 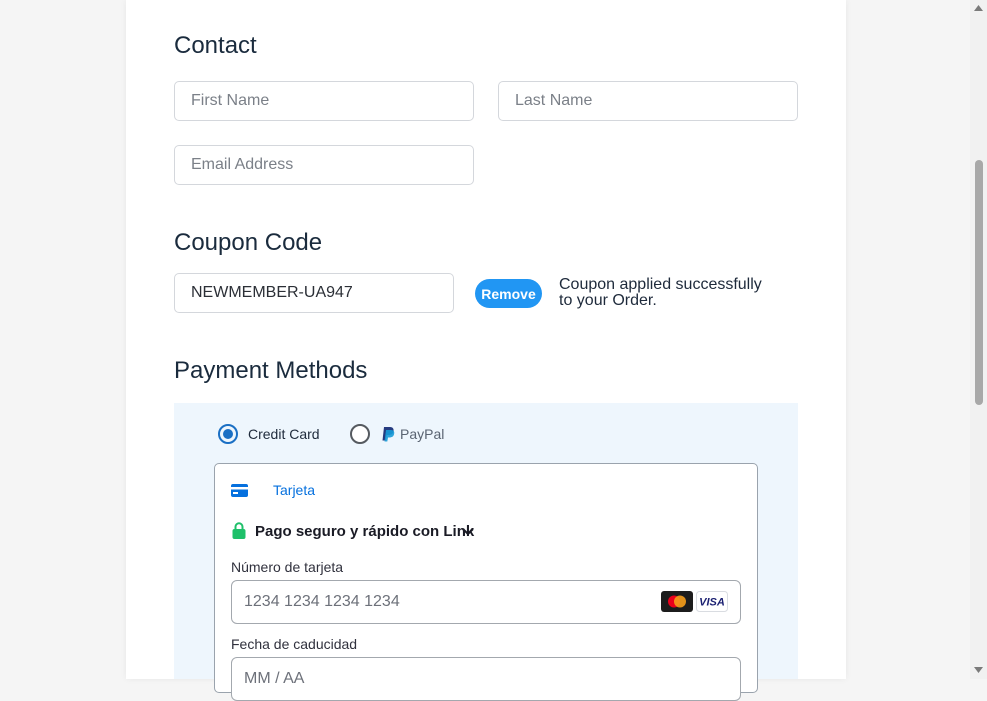 What do you see at coordinates (978, 670) in the screenshot?
I see `scroll-down-arrow-icon` at bounding box center [978, 670].